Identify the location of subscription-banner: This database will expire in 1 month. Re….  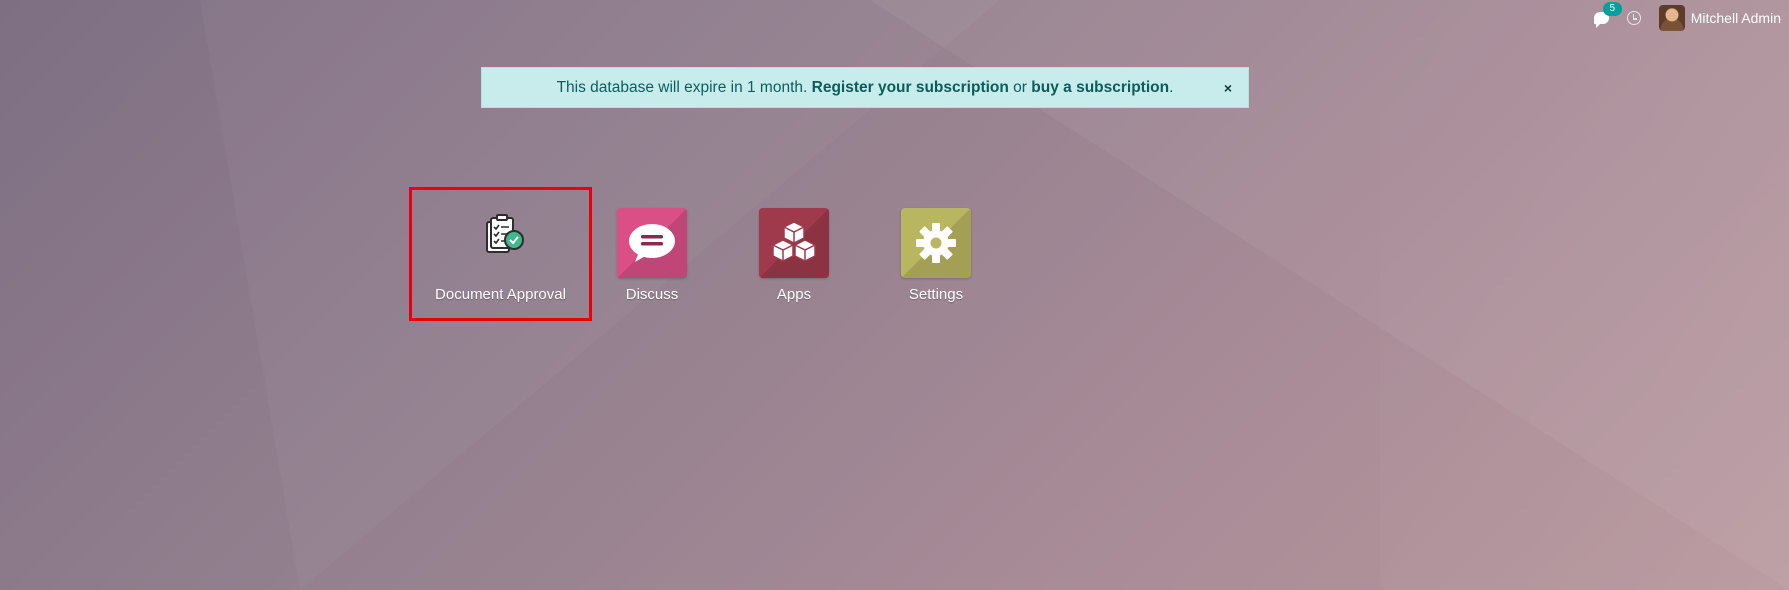
(865, 87).